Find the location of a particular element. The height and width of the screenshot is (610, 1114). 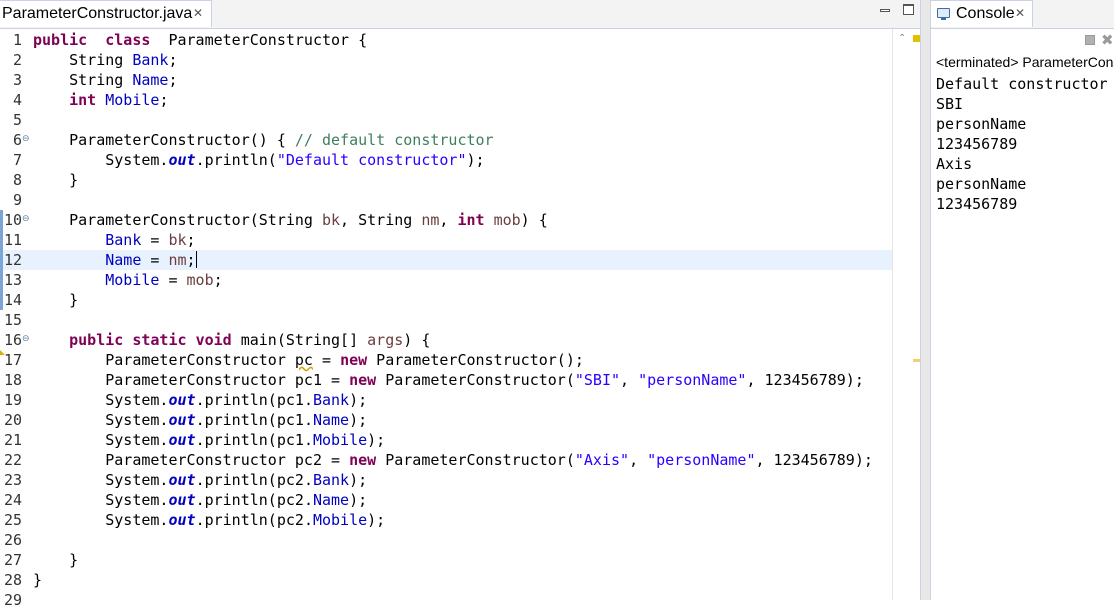

console-output-line: Default constructor is located at coordinates (1022, 84).